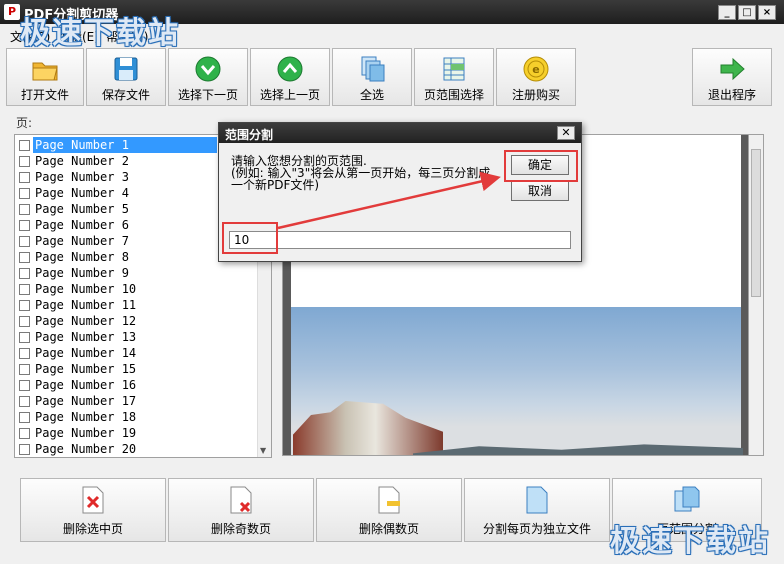 The height and width of the screenshot is (564, 784). I want to click on list-item: Page Number 20, so click(137, 449).